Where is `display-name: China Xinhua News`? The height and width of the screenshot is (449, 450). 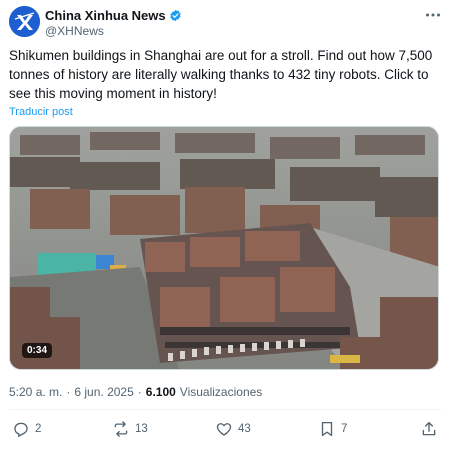
display-name: China Xinhua News is located at coordinates (105, 15).